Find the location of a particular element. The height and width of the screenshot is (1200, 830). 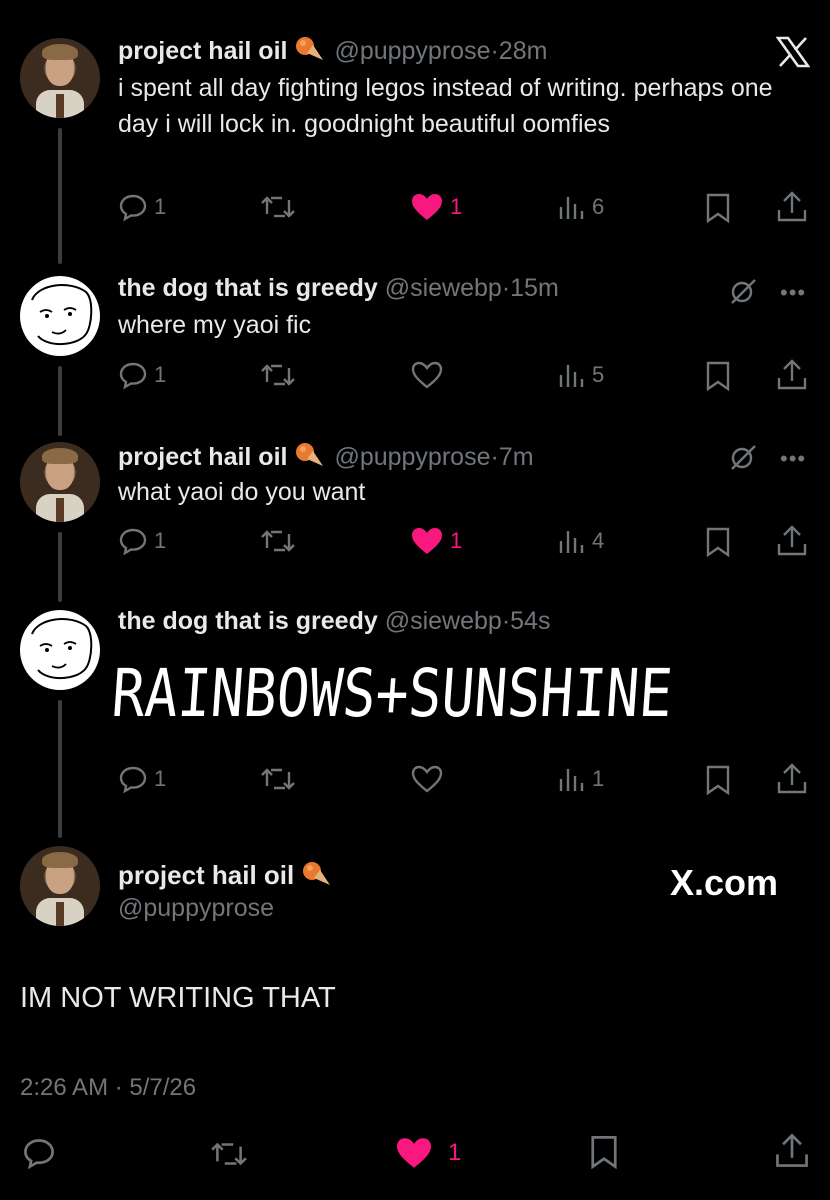

views-button: 5 is located at coordinates (581, 375).